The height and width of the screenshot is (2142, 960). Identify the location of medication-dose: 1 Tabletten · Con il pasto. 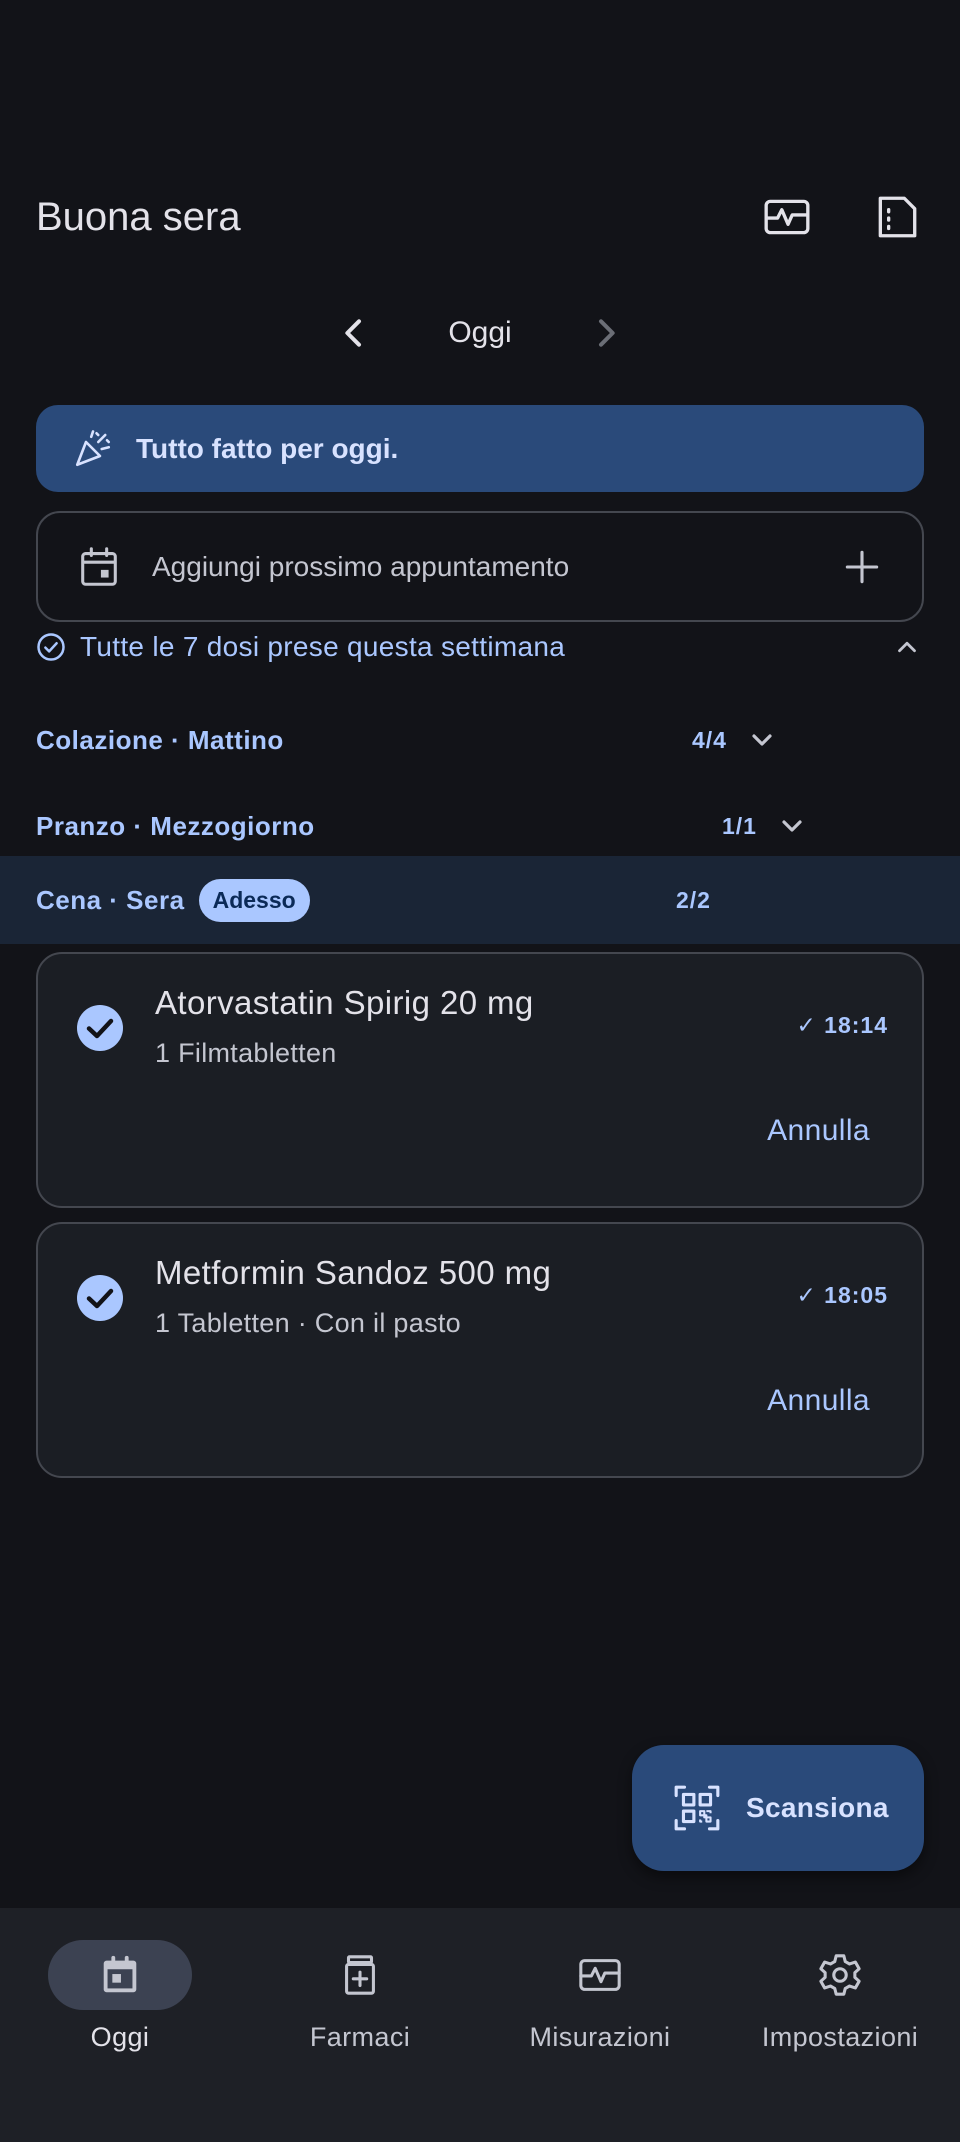
(308, 1323).